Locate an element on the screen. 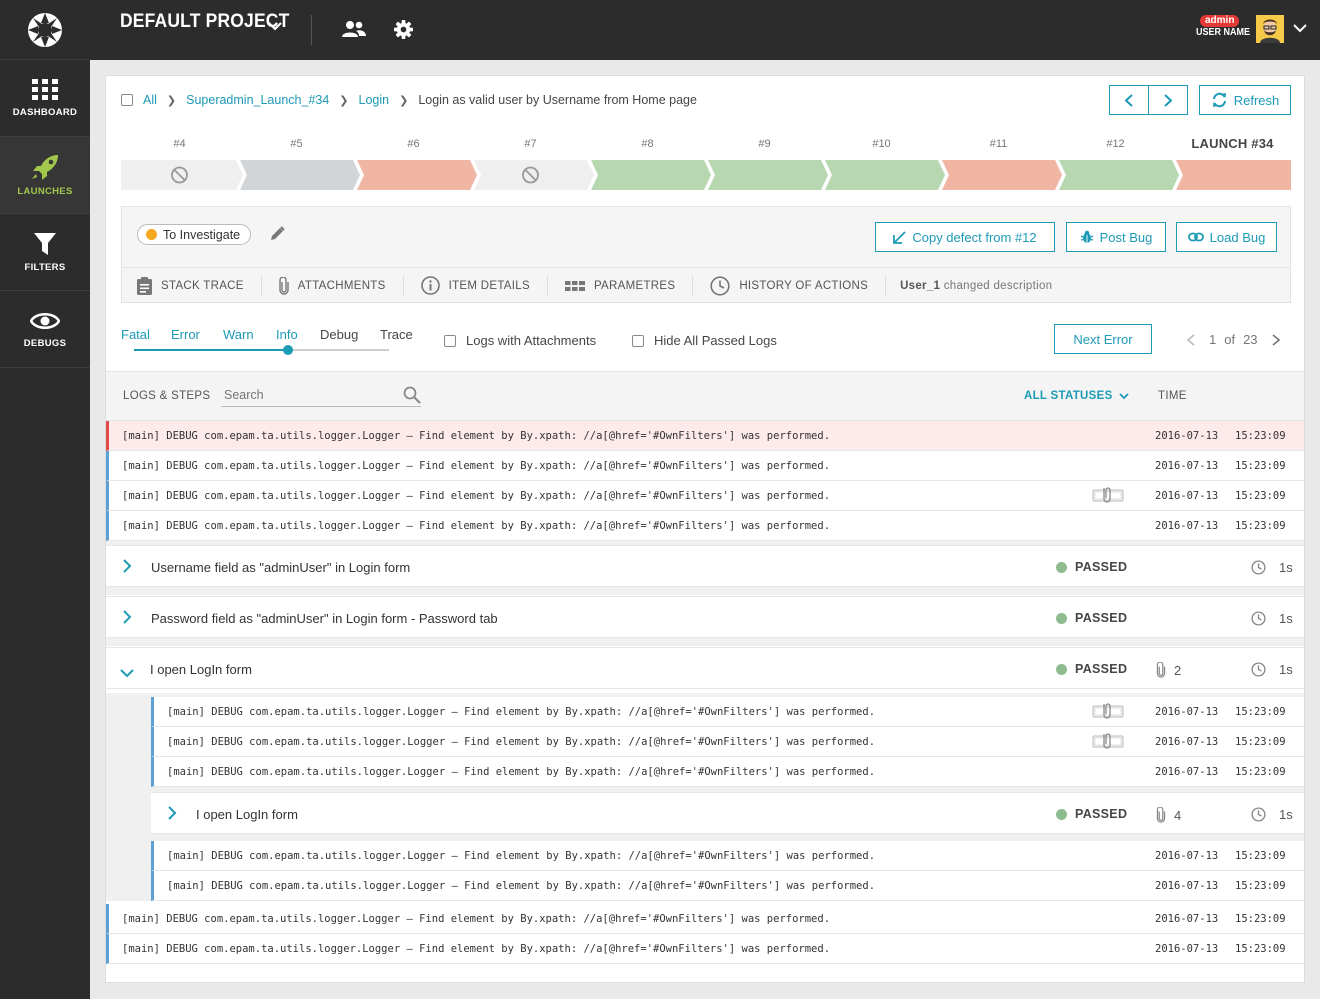  log-time: 15:23:09 is located at coordinates (1260, 772).